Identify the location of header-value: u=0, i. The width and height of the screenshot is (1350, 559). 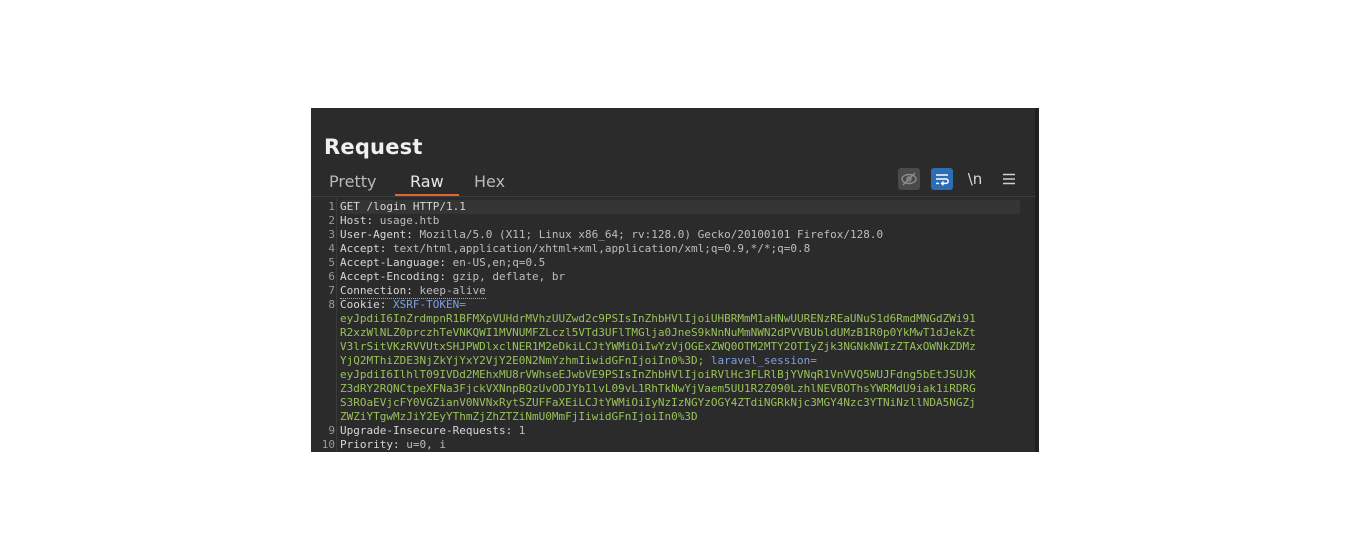
(422, 444).